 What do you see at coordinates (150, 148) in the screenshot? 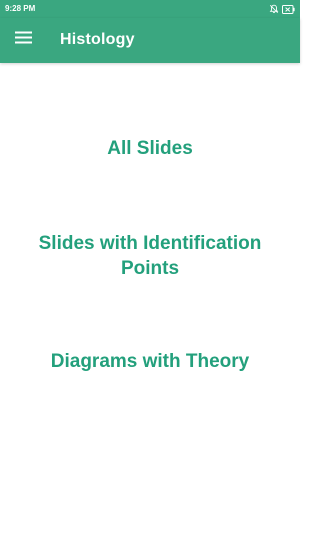
I see `all-slides-button: All Slides` at bounding box center [150, 148].